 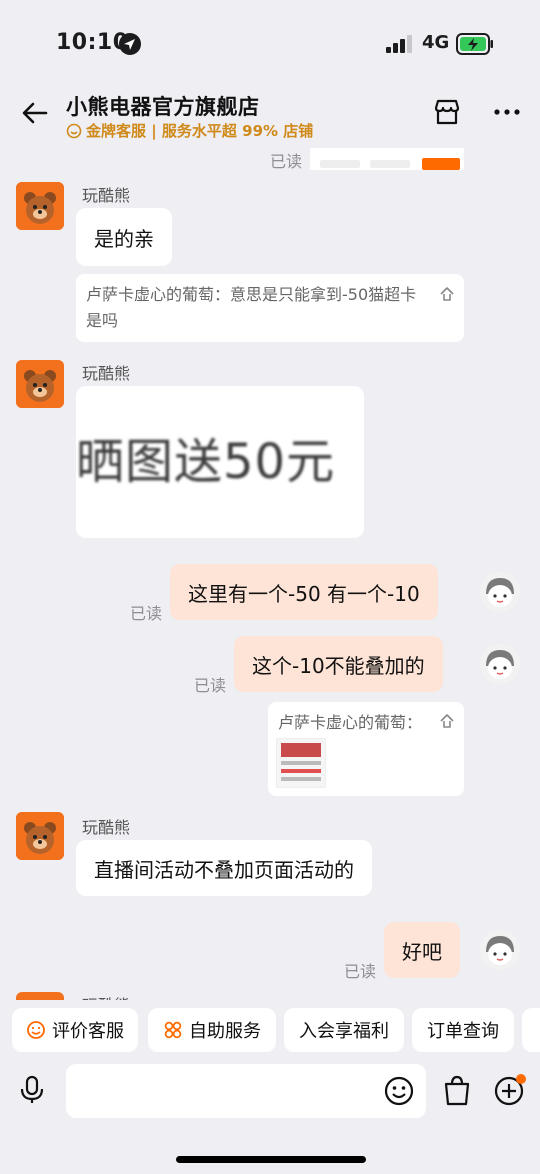 I want to click on home-indicator, so click(x=271, y=1159).